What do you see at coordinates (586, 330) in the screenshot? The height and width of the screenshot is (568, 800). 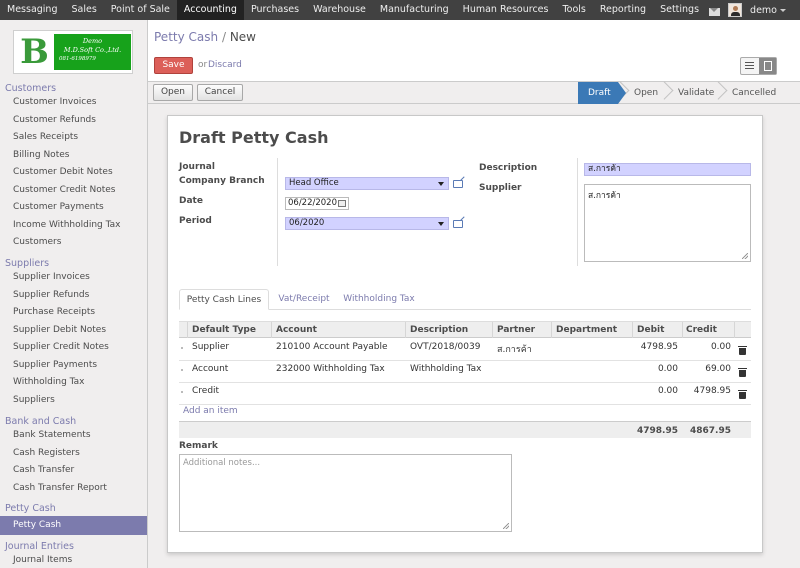 I see `column-header-department: Department` at bounding box center [586, 330].